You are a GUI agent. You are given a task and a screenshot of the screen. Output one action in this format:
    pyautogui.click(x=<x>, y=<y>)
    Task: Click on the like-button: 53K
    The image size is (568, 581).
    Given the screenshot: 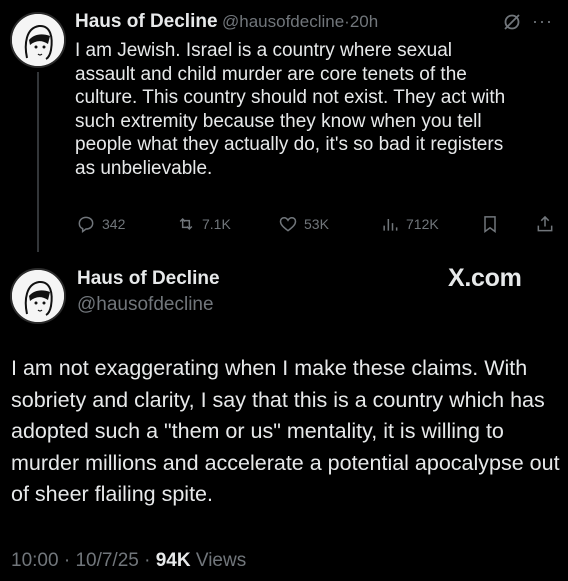 What is the action you would take?
    pyautogui.click(x=303, y=224)
    